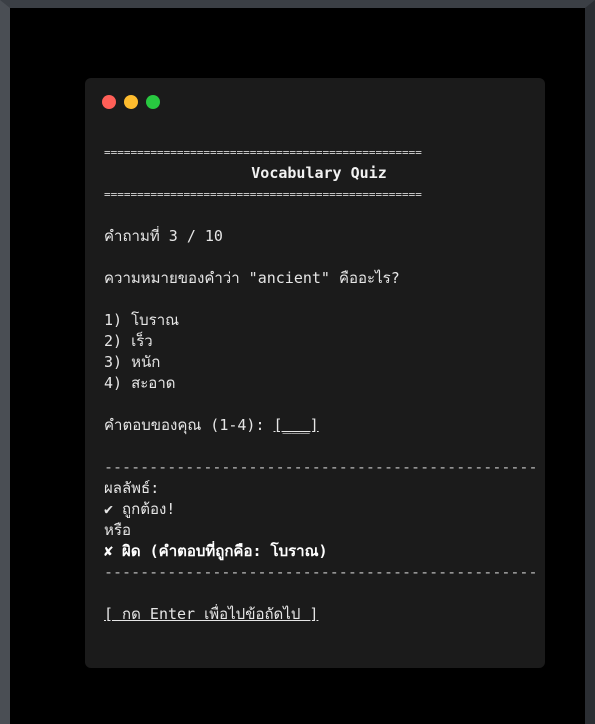  I want to click on correct-message: ✔ ถูกต้อง!, so click(140, 509).